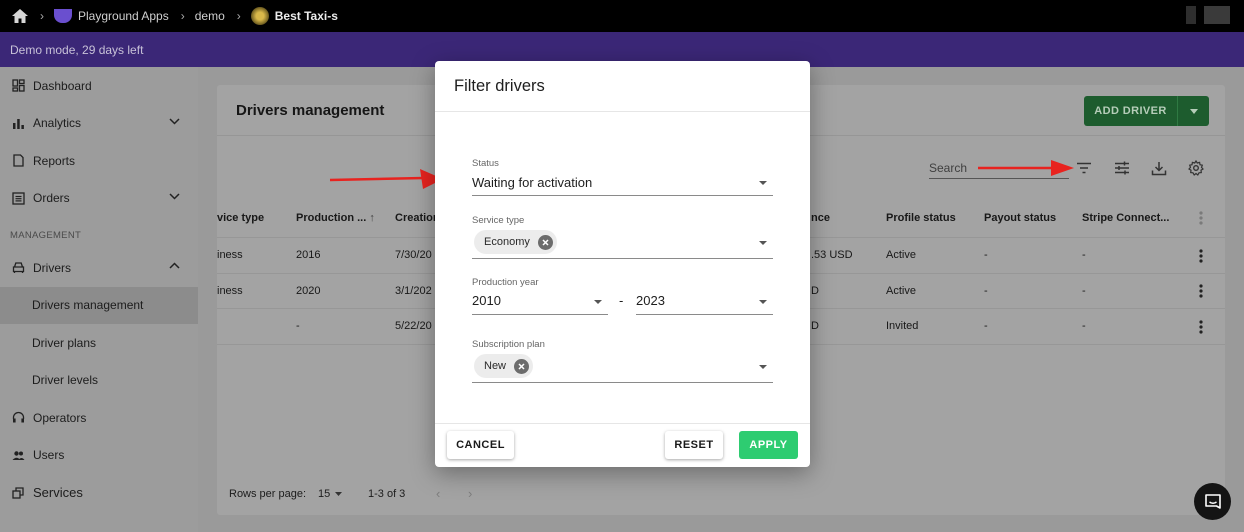 The width and height of the screenshot is (1244, 532). I want to click on year-to-select: 2023, so click(704, 304).